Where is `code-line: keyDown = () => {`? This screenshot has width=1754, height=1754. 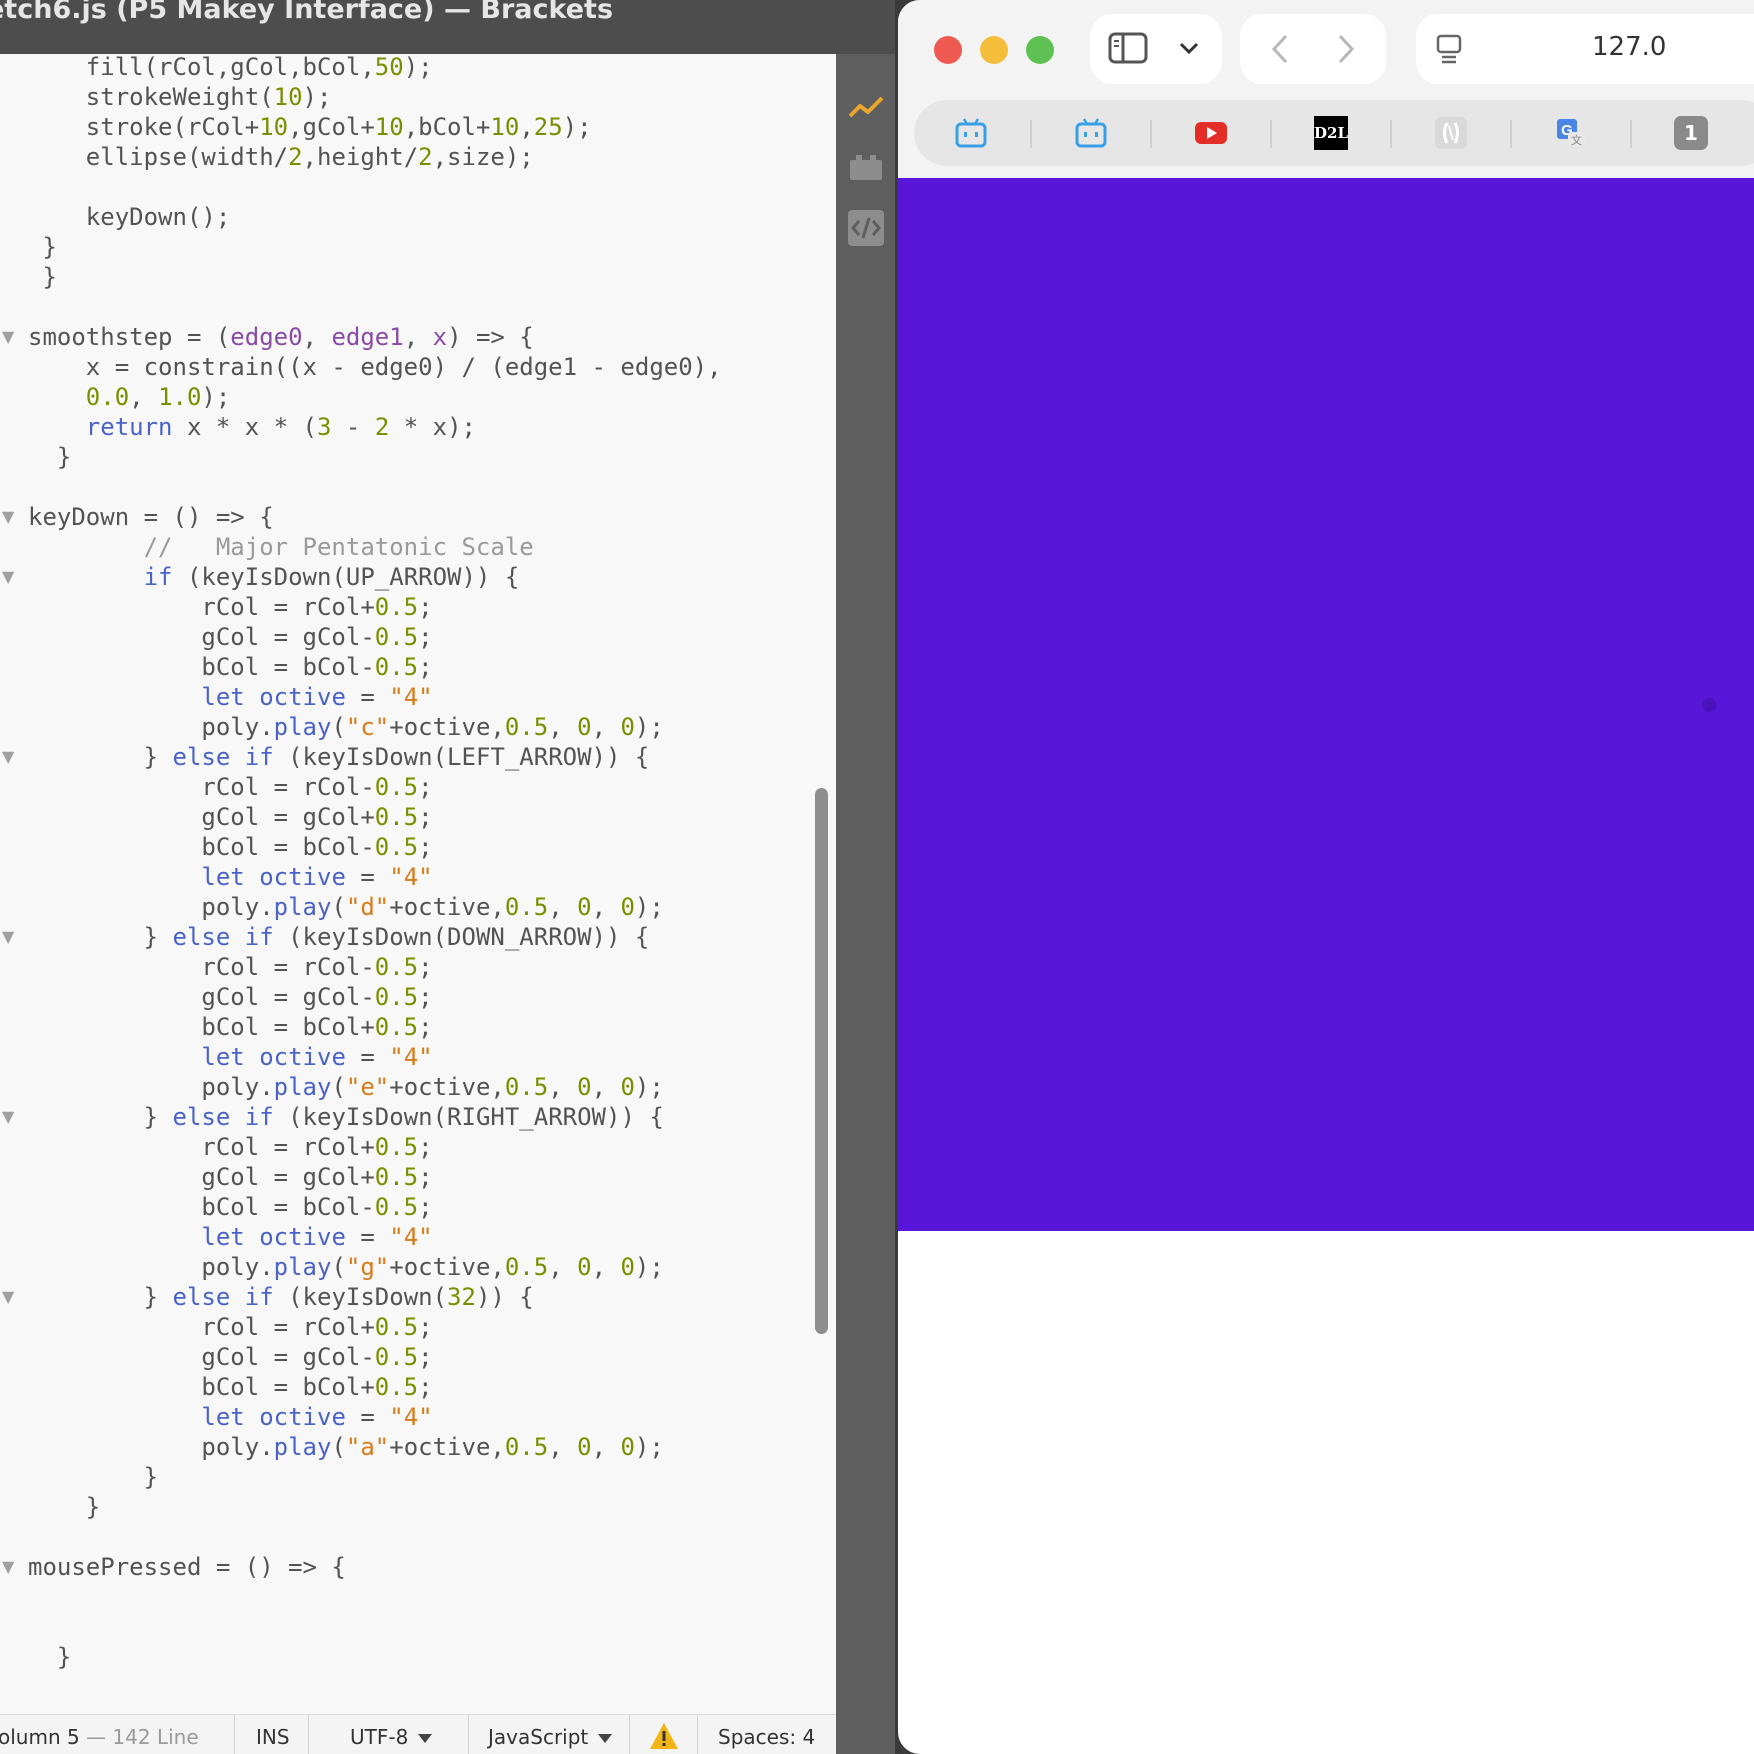
code-line: keyDown = () => { is located at coordinates (375, 517).